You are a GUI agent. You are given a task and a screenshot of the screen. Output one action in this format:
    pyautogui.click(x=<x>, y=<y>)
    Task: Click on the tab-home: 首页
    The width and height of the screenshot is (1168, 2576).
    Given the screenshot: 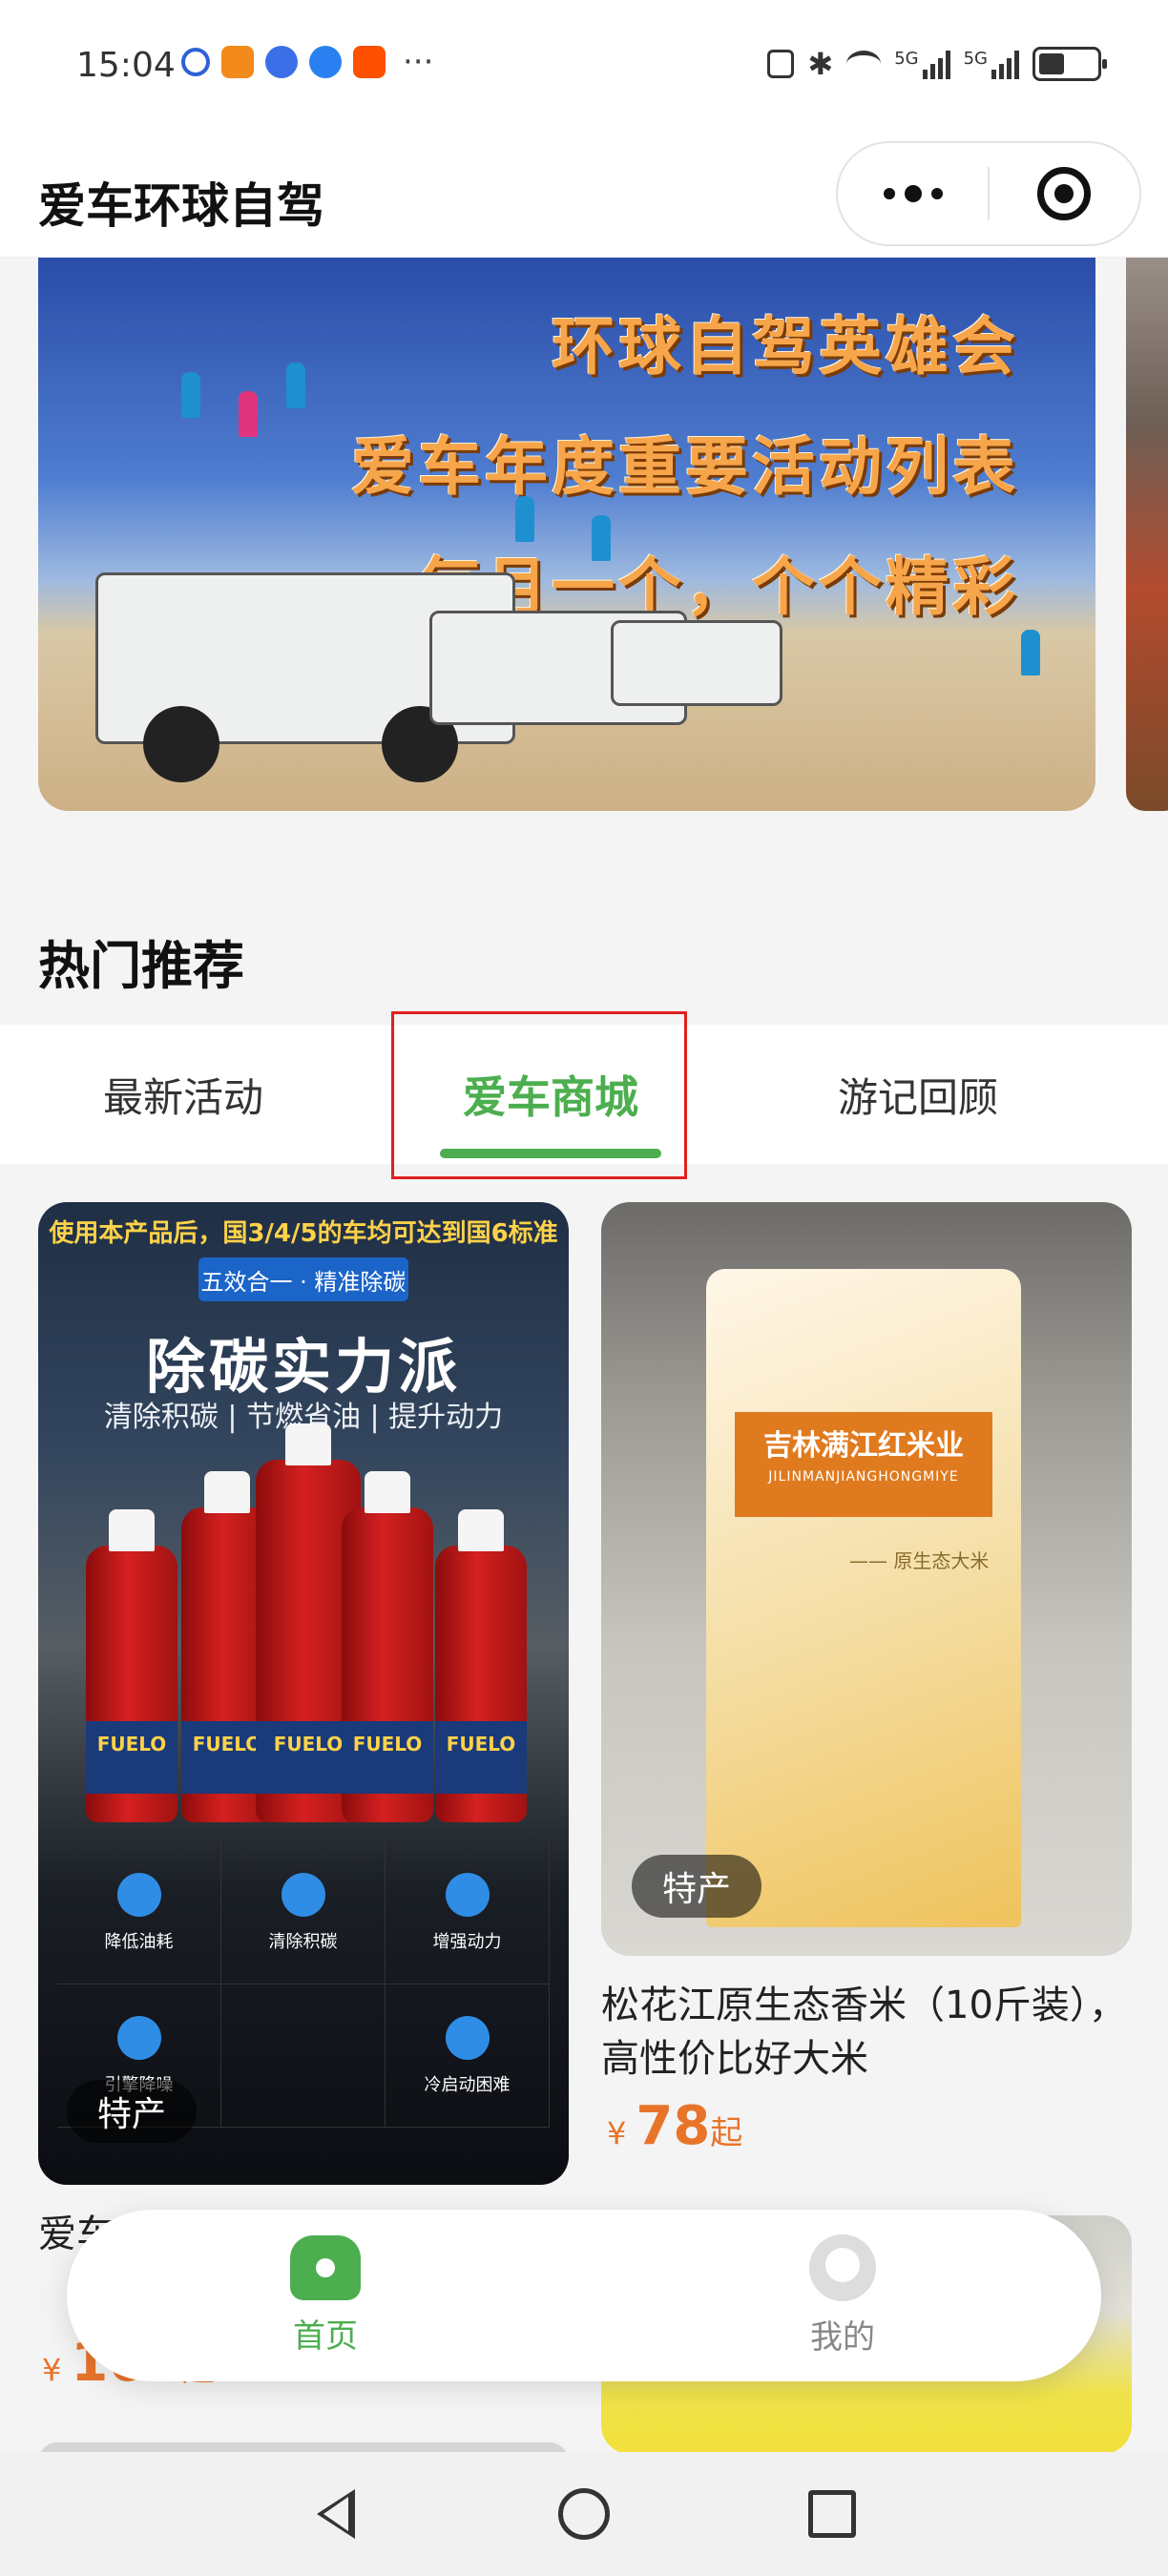 What is the action you would take?
    pyautogui.click(x=325, y=2295)
    